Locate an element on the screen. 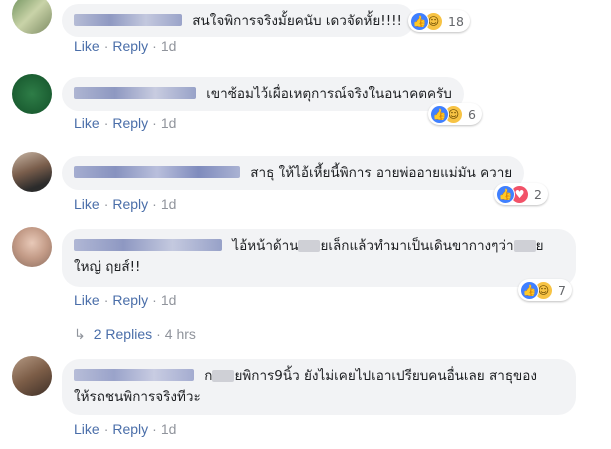 The height and width of the screenshot is (449, 611). comment-bubble: เขาซ้อมไว้เผื่อเหตุการณ์จริงในอนาคตครับ is located at coordinates (263, 94).